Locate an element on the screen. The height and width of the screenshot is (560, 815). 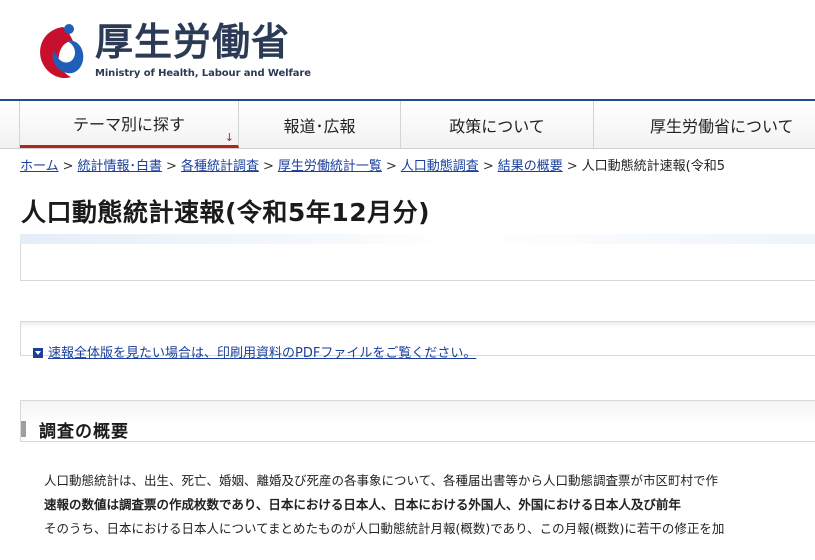
section-title: 調査の概要 is located at coordinates (84, 432).